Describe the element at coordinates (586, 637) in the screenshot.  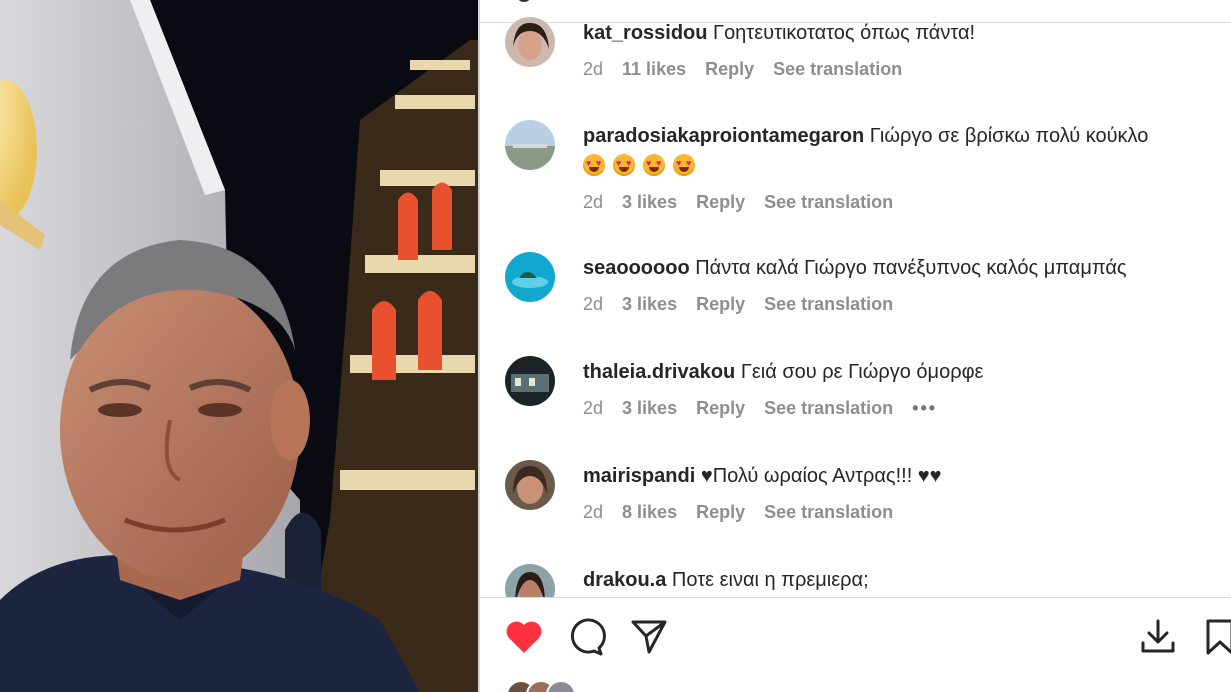
I see `comment-icon` at that location.